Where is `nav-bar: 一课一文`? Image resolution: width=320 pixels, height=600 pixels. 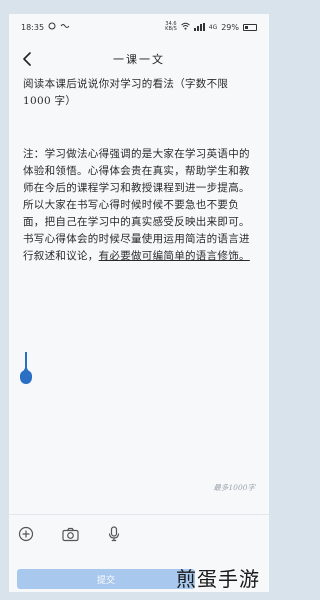 nav-bar: 一课一文 is located at coordinates (139, 59).